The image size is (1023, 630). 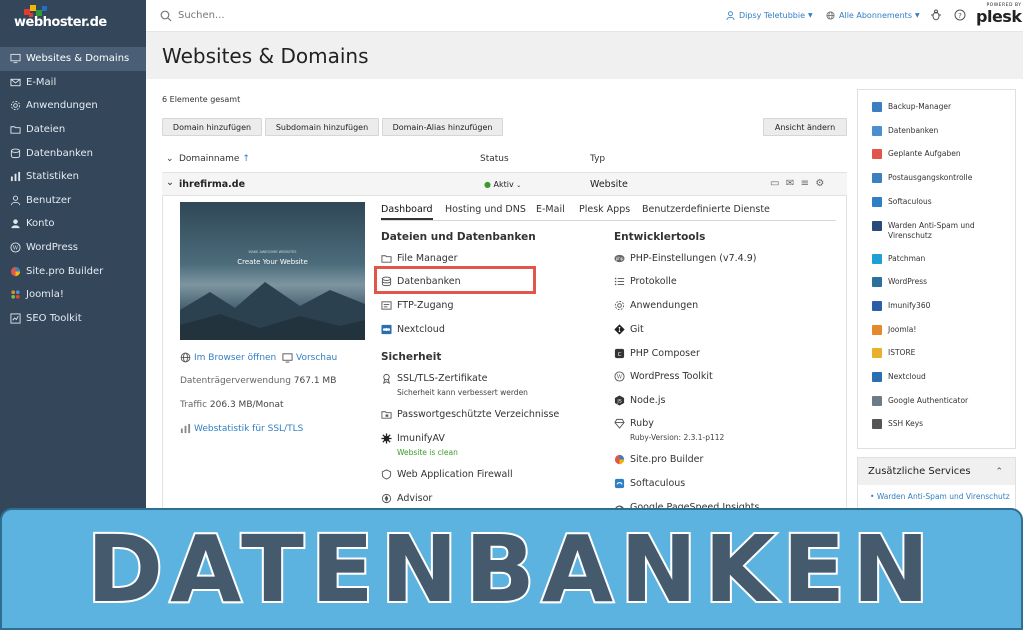 What do you see at coordinates (15, 200) in the screenshot?
I see `user-icon` at bounding box center [15, 200].